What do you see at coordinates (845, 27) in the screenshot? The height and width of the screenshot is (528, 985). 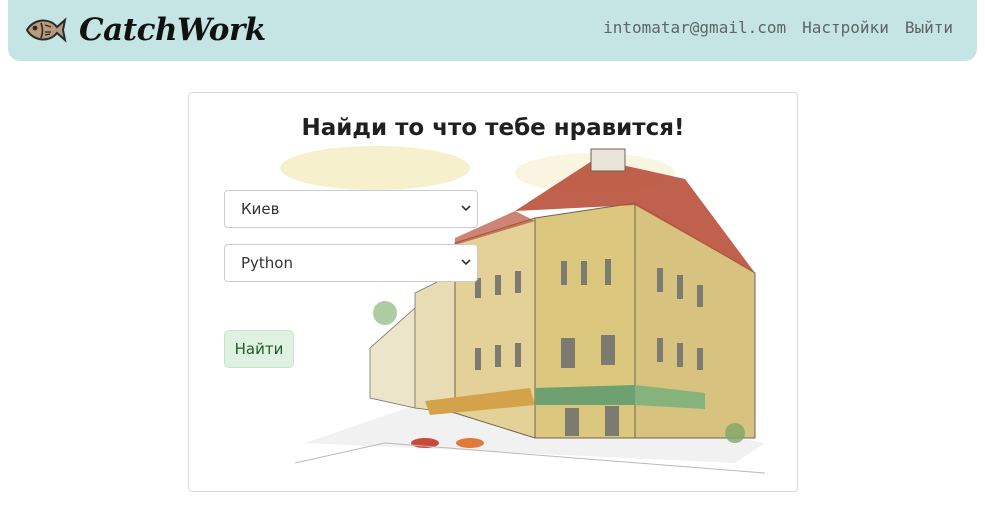 I see `settings-link: Настройки` at bounding box center [845, 27].